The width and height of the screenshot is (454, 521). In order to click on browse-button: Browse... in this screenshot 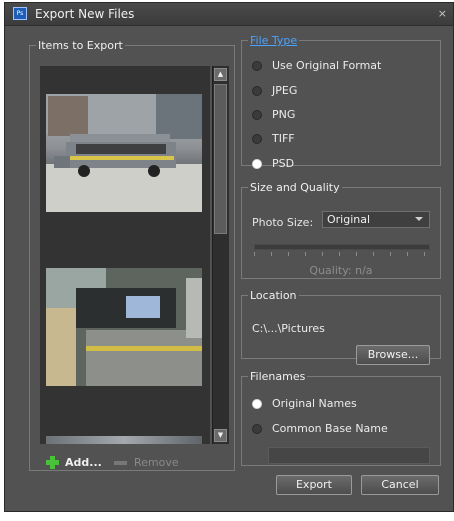, I will do `click(393, 355)`.